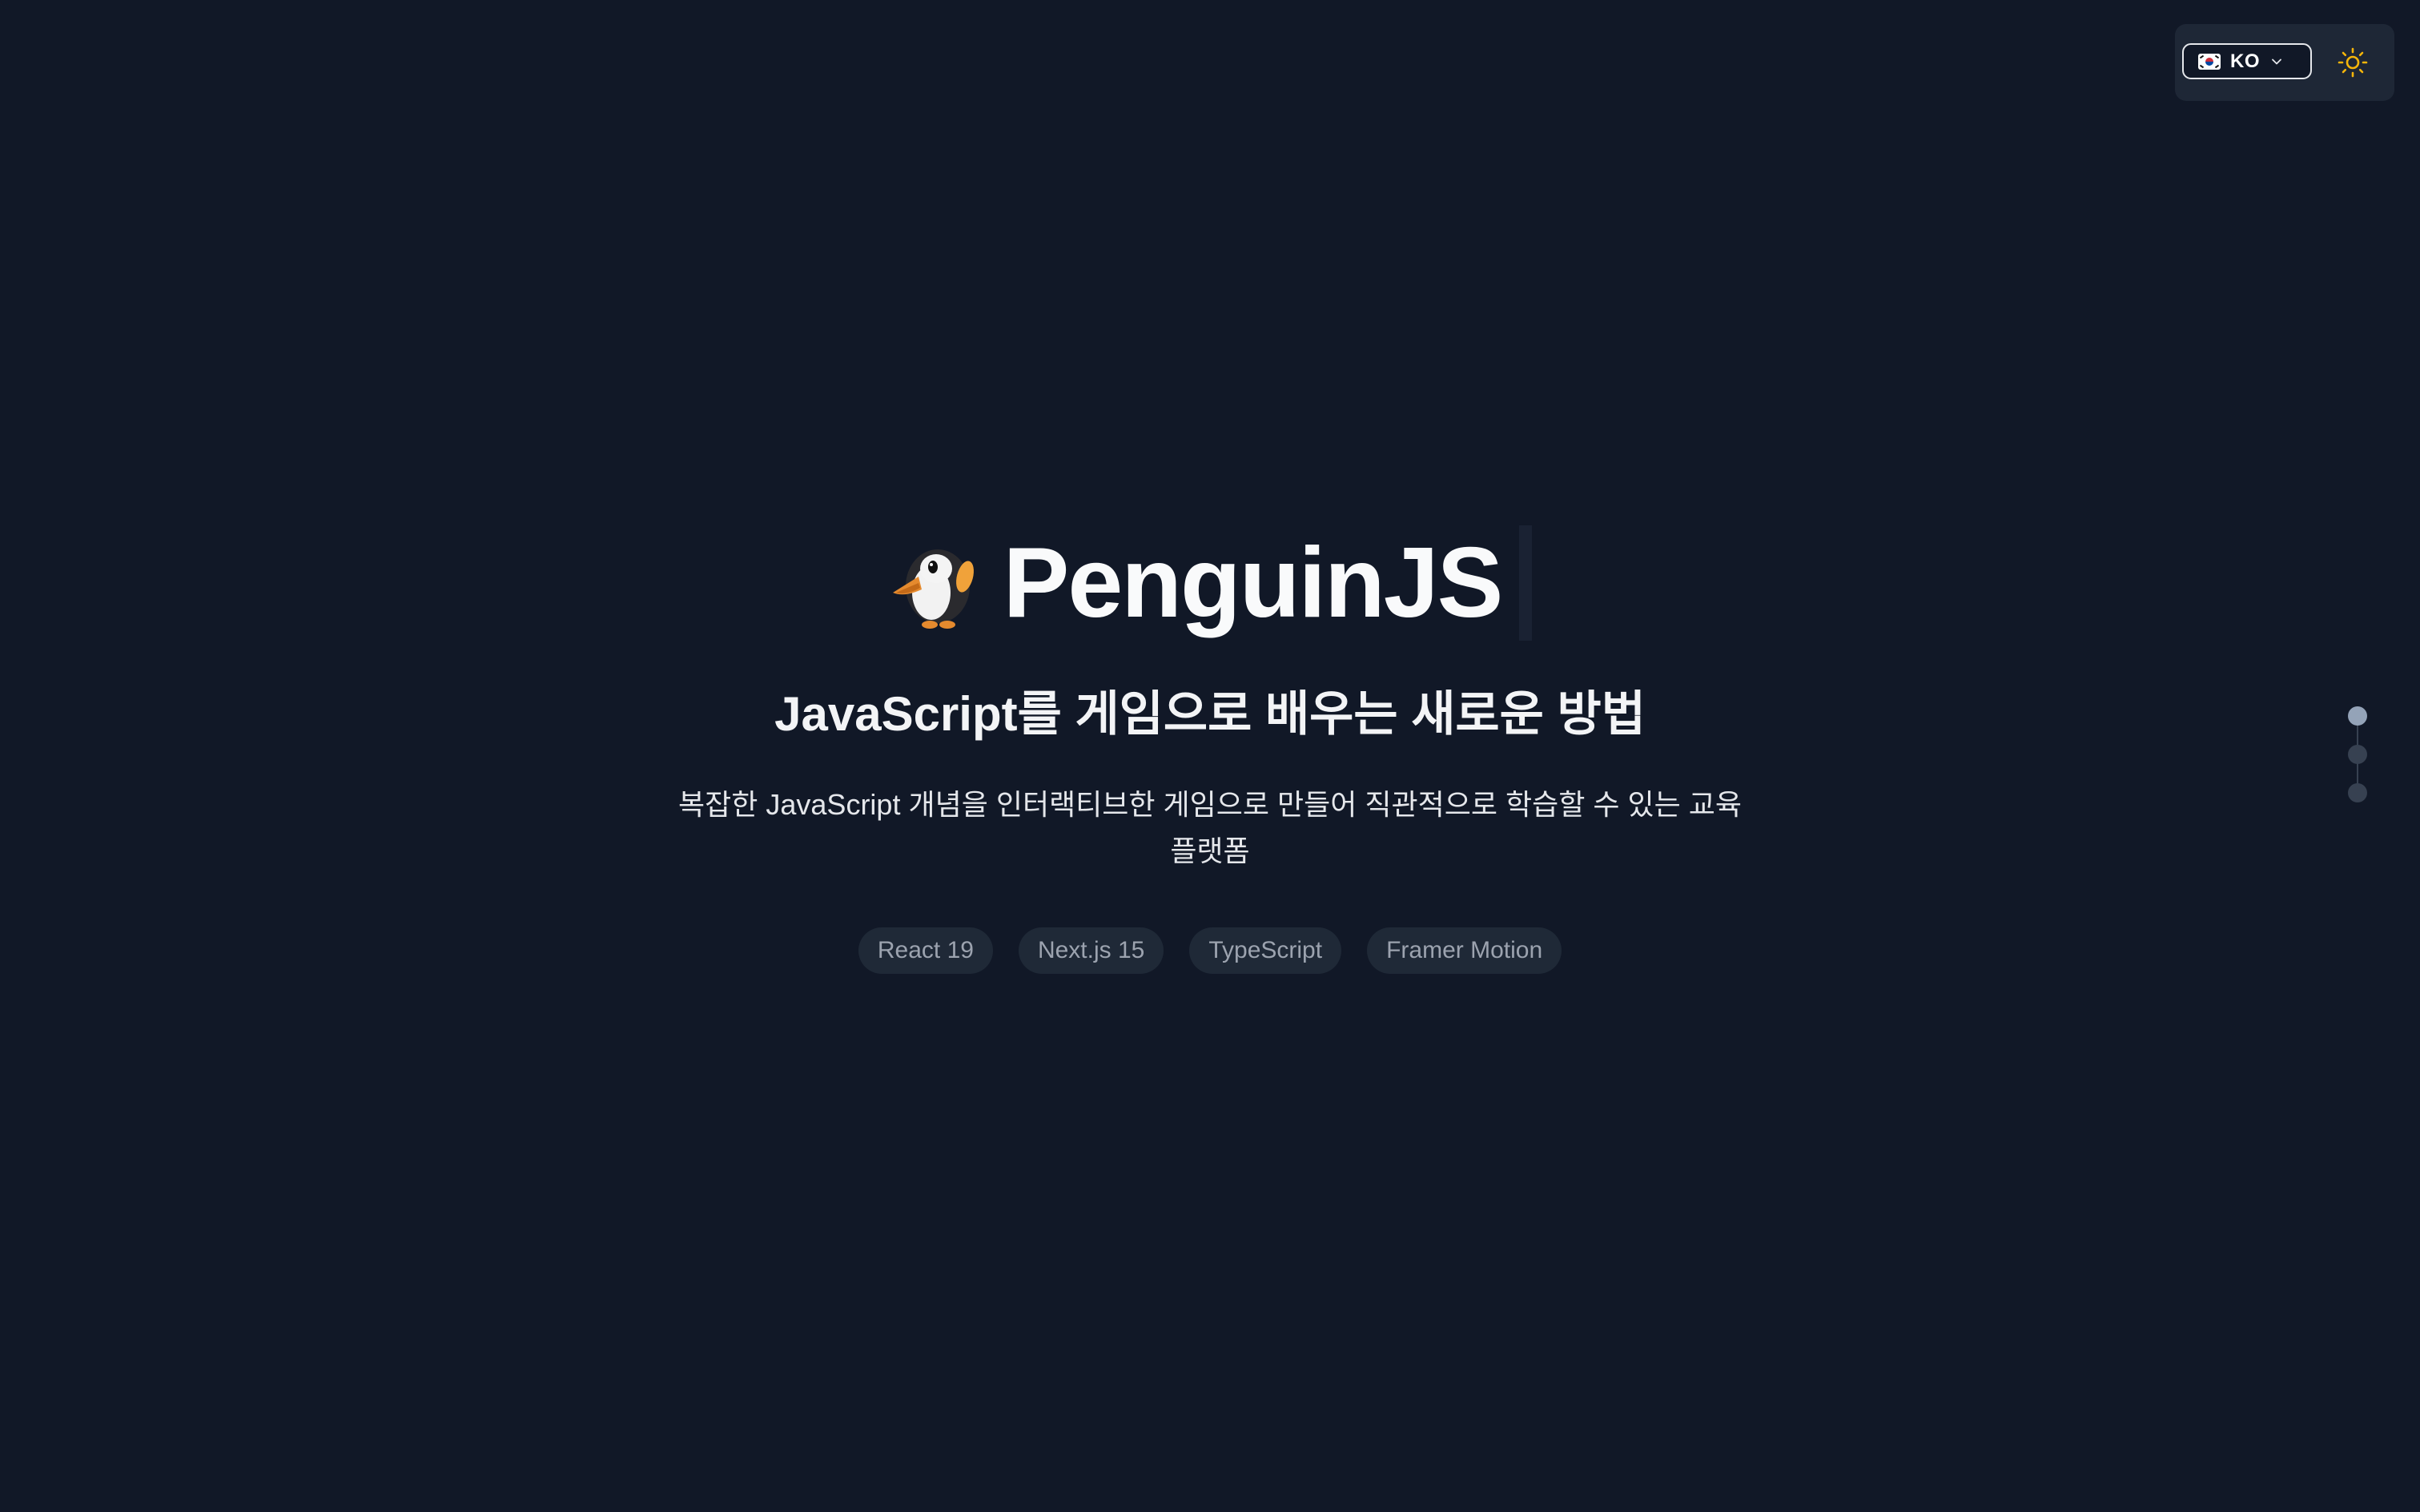  Describe the element at coordinates (2209, 61) in the screenshot. I see `south-korea-flag-icon` at that location.